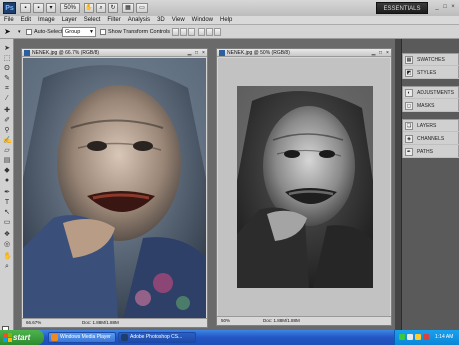 This screenshot has width=459, height=345. What do you see at coordinates (191, 32) in the screenshot?
I see `align-bottom-button` at bounding box center [191, 32].